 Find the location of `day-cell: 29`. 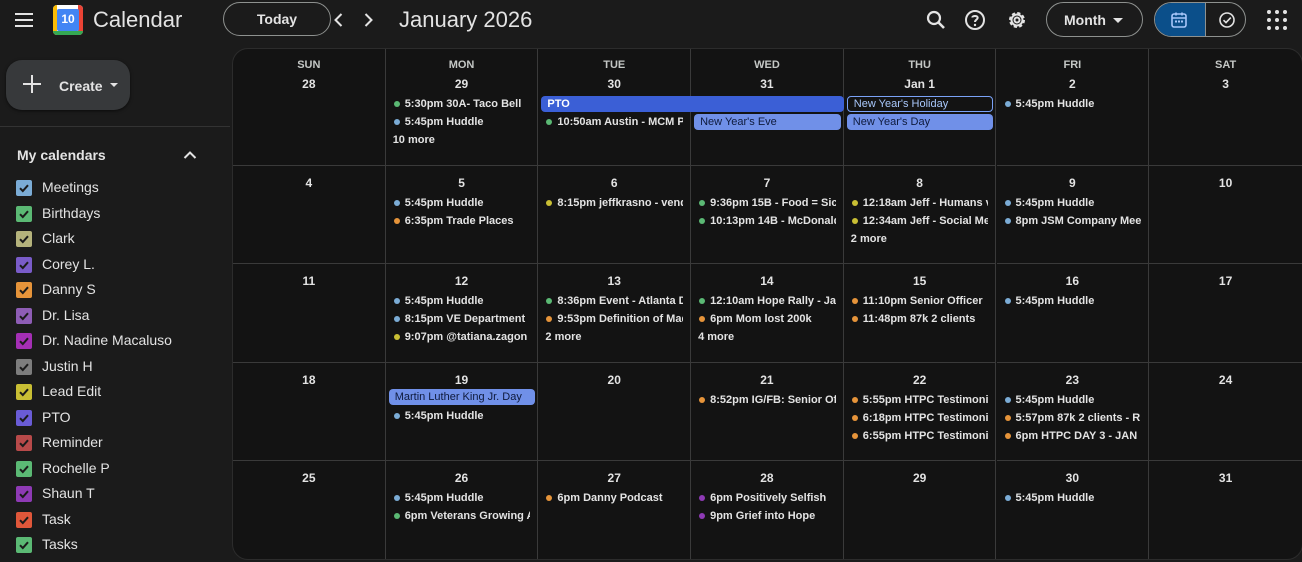

day-cell: 29 is located at coordinates (920, 510).